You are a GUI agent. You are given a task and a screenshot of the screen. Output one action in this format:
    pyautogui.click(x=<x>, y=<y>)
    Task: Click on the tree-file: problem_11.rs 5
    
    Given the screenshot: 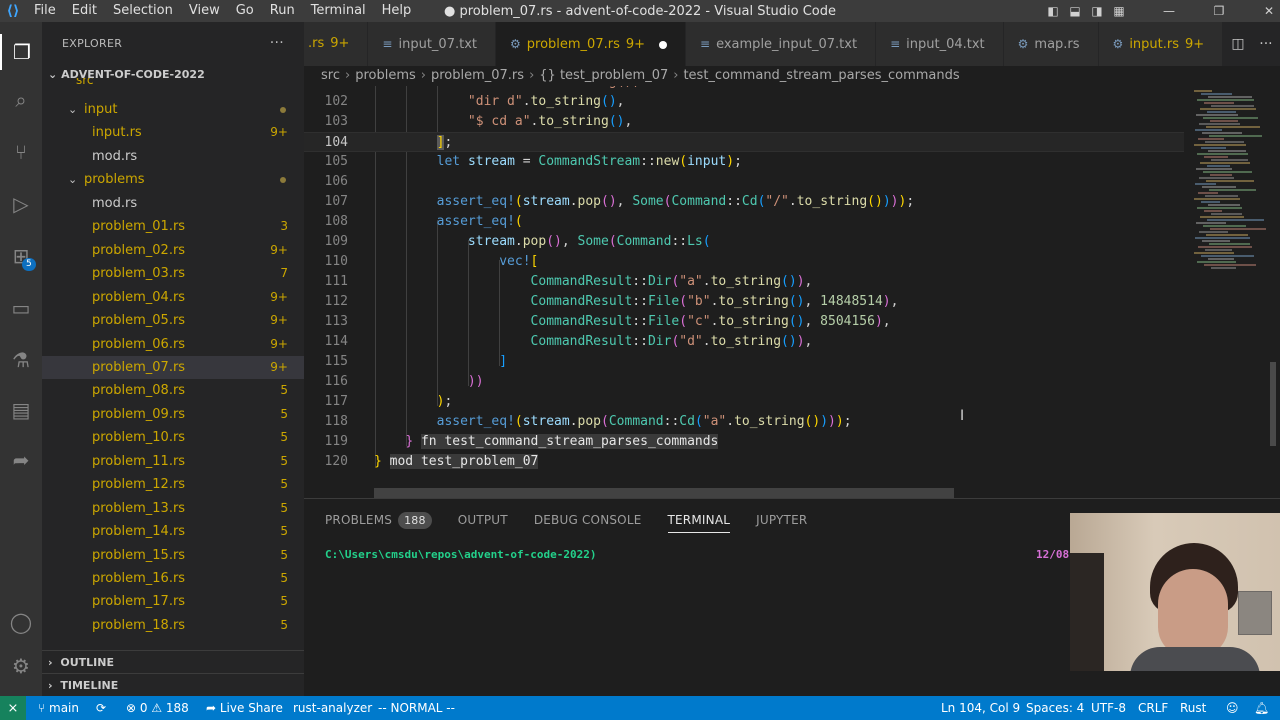 What is the action you would take?
    pyautogui.click(x=173, y=461)
    